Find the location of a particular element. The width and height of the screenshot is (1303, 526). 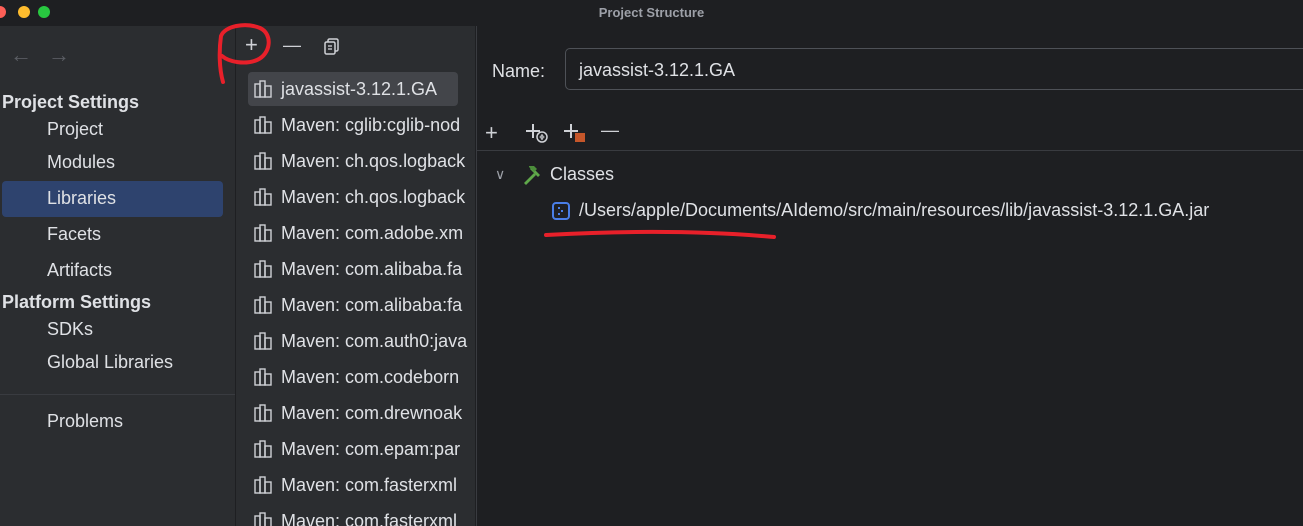

sidebar-item-libraries: Libraries is located at coordinates (112, 199).